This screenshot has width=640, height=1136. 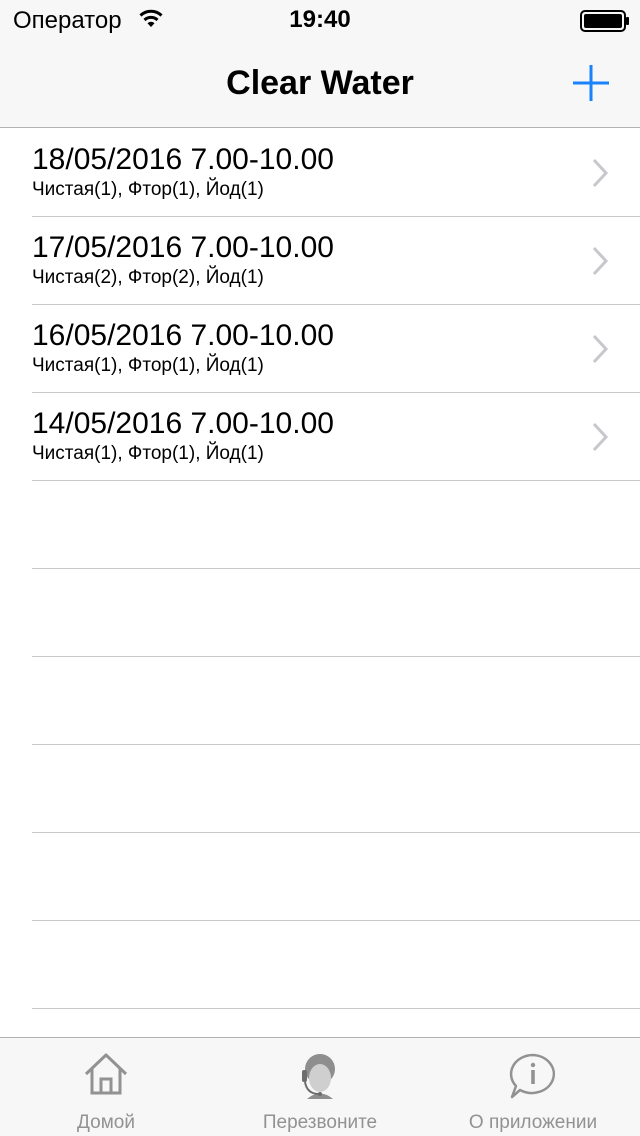 I want to click on page-title: Clear Water, so click(x=320, y=83).